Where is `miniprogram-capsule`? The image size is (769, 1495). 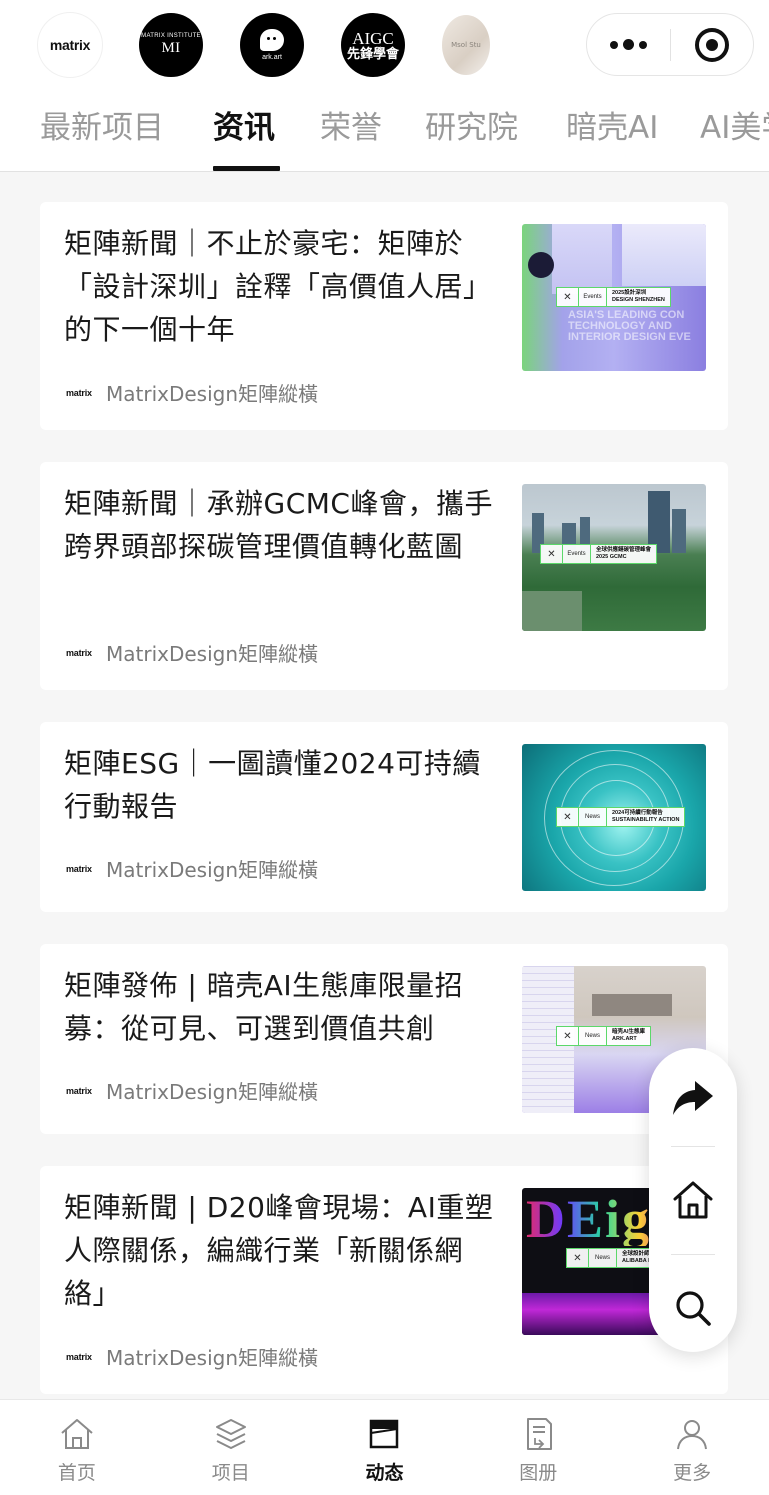 miniprogram-capsule is located at coordinates (670, 44).